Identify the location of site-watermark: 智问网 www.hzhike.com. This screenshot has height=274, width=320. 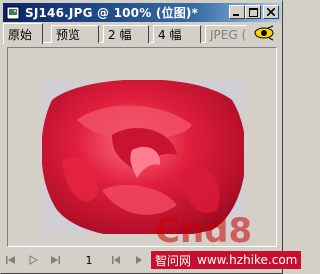
(226, 260).